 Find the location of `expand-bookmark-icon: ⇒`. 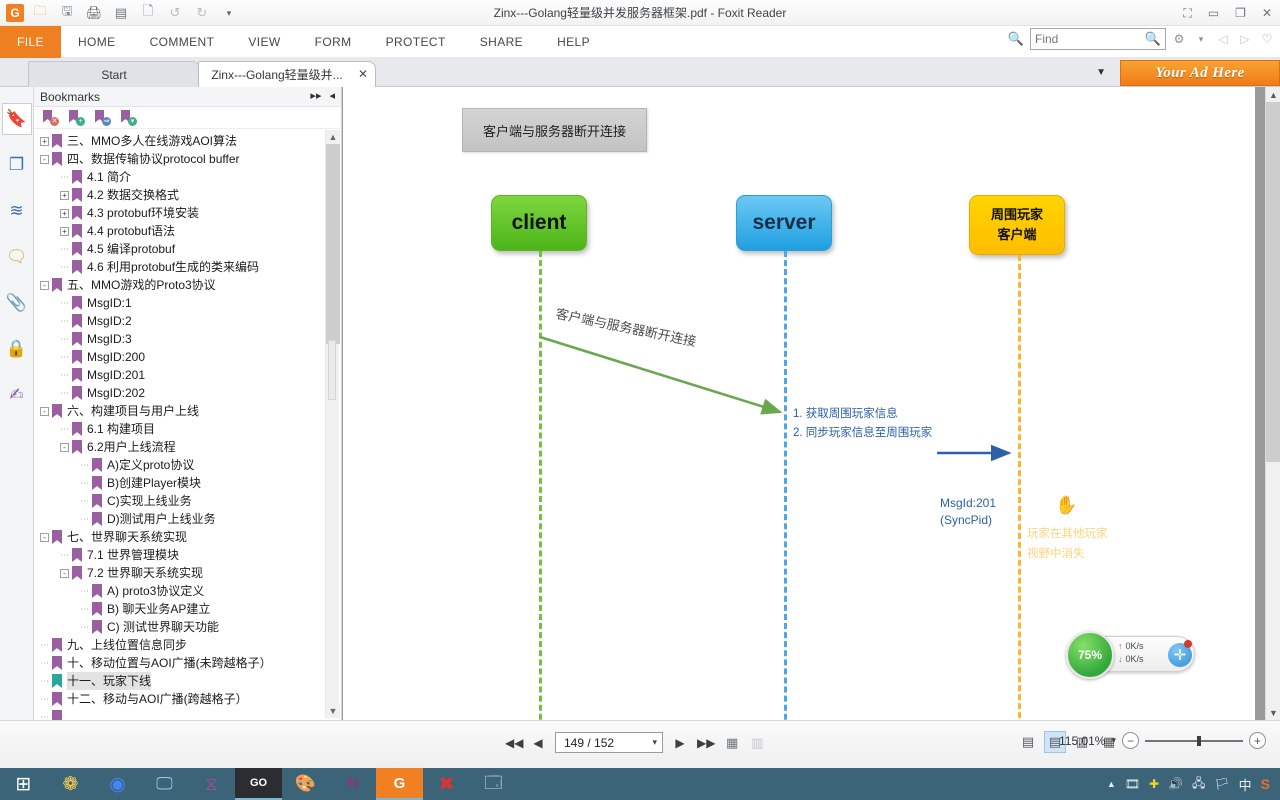

expand-bookmark-icon: ⇒ is located at coordinates (103, 117).